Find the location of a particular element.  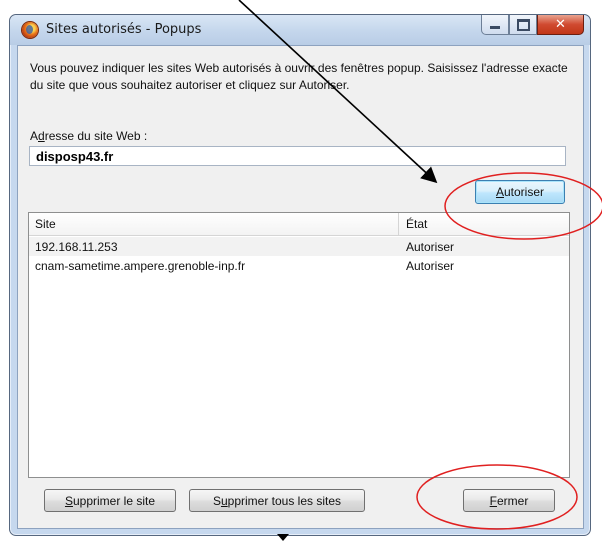

address-label-accesskey: d is located at coordinates (41, 136).